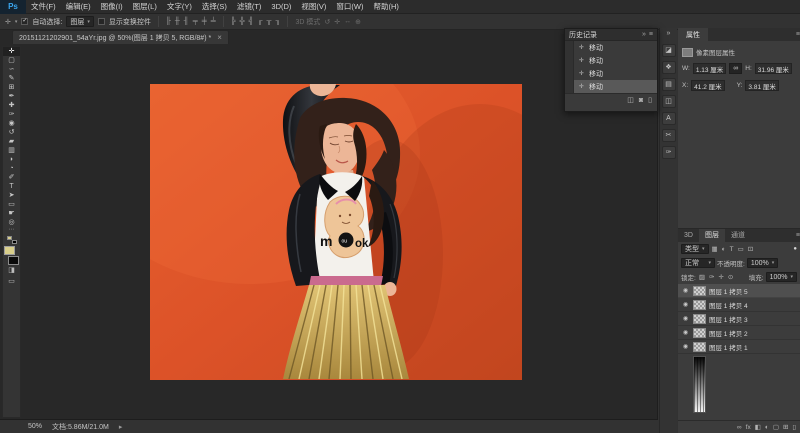 This screenshot has height=433, width=800. I want to click on distribute-center-icon: ╬, so click(242, 21).